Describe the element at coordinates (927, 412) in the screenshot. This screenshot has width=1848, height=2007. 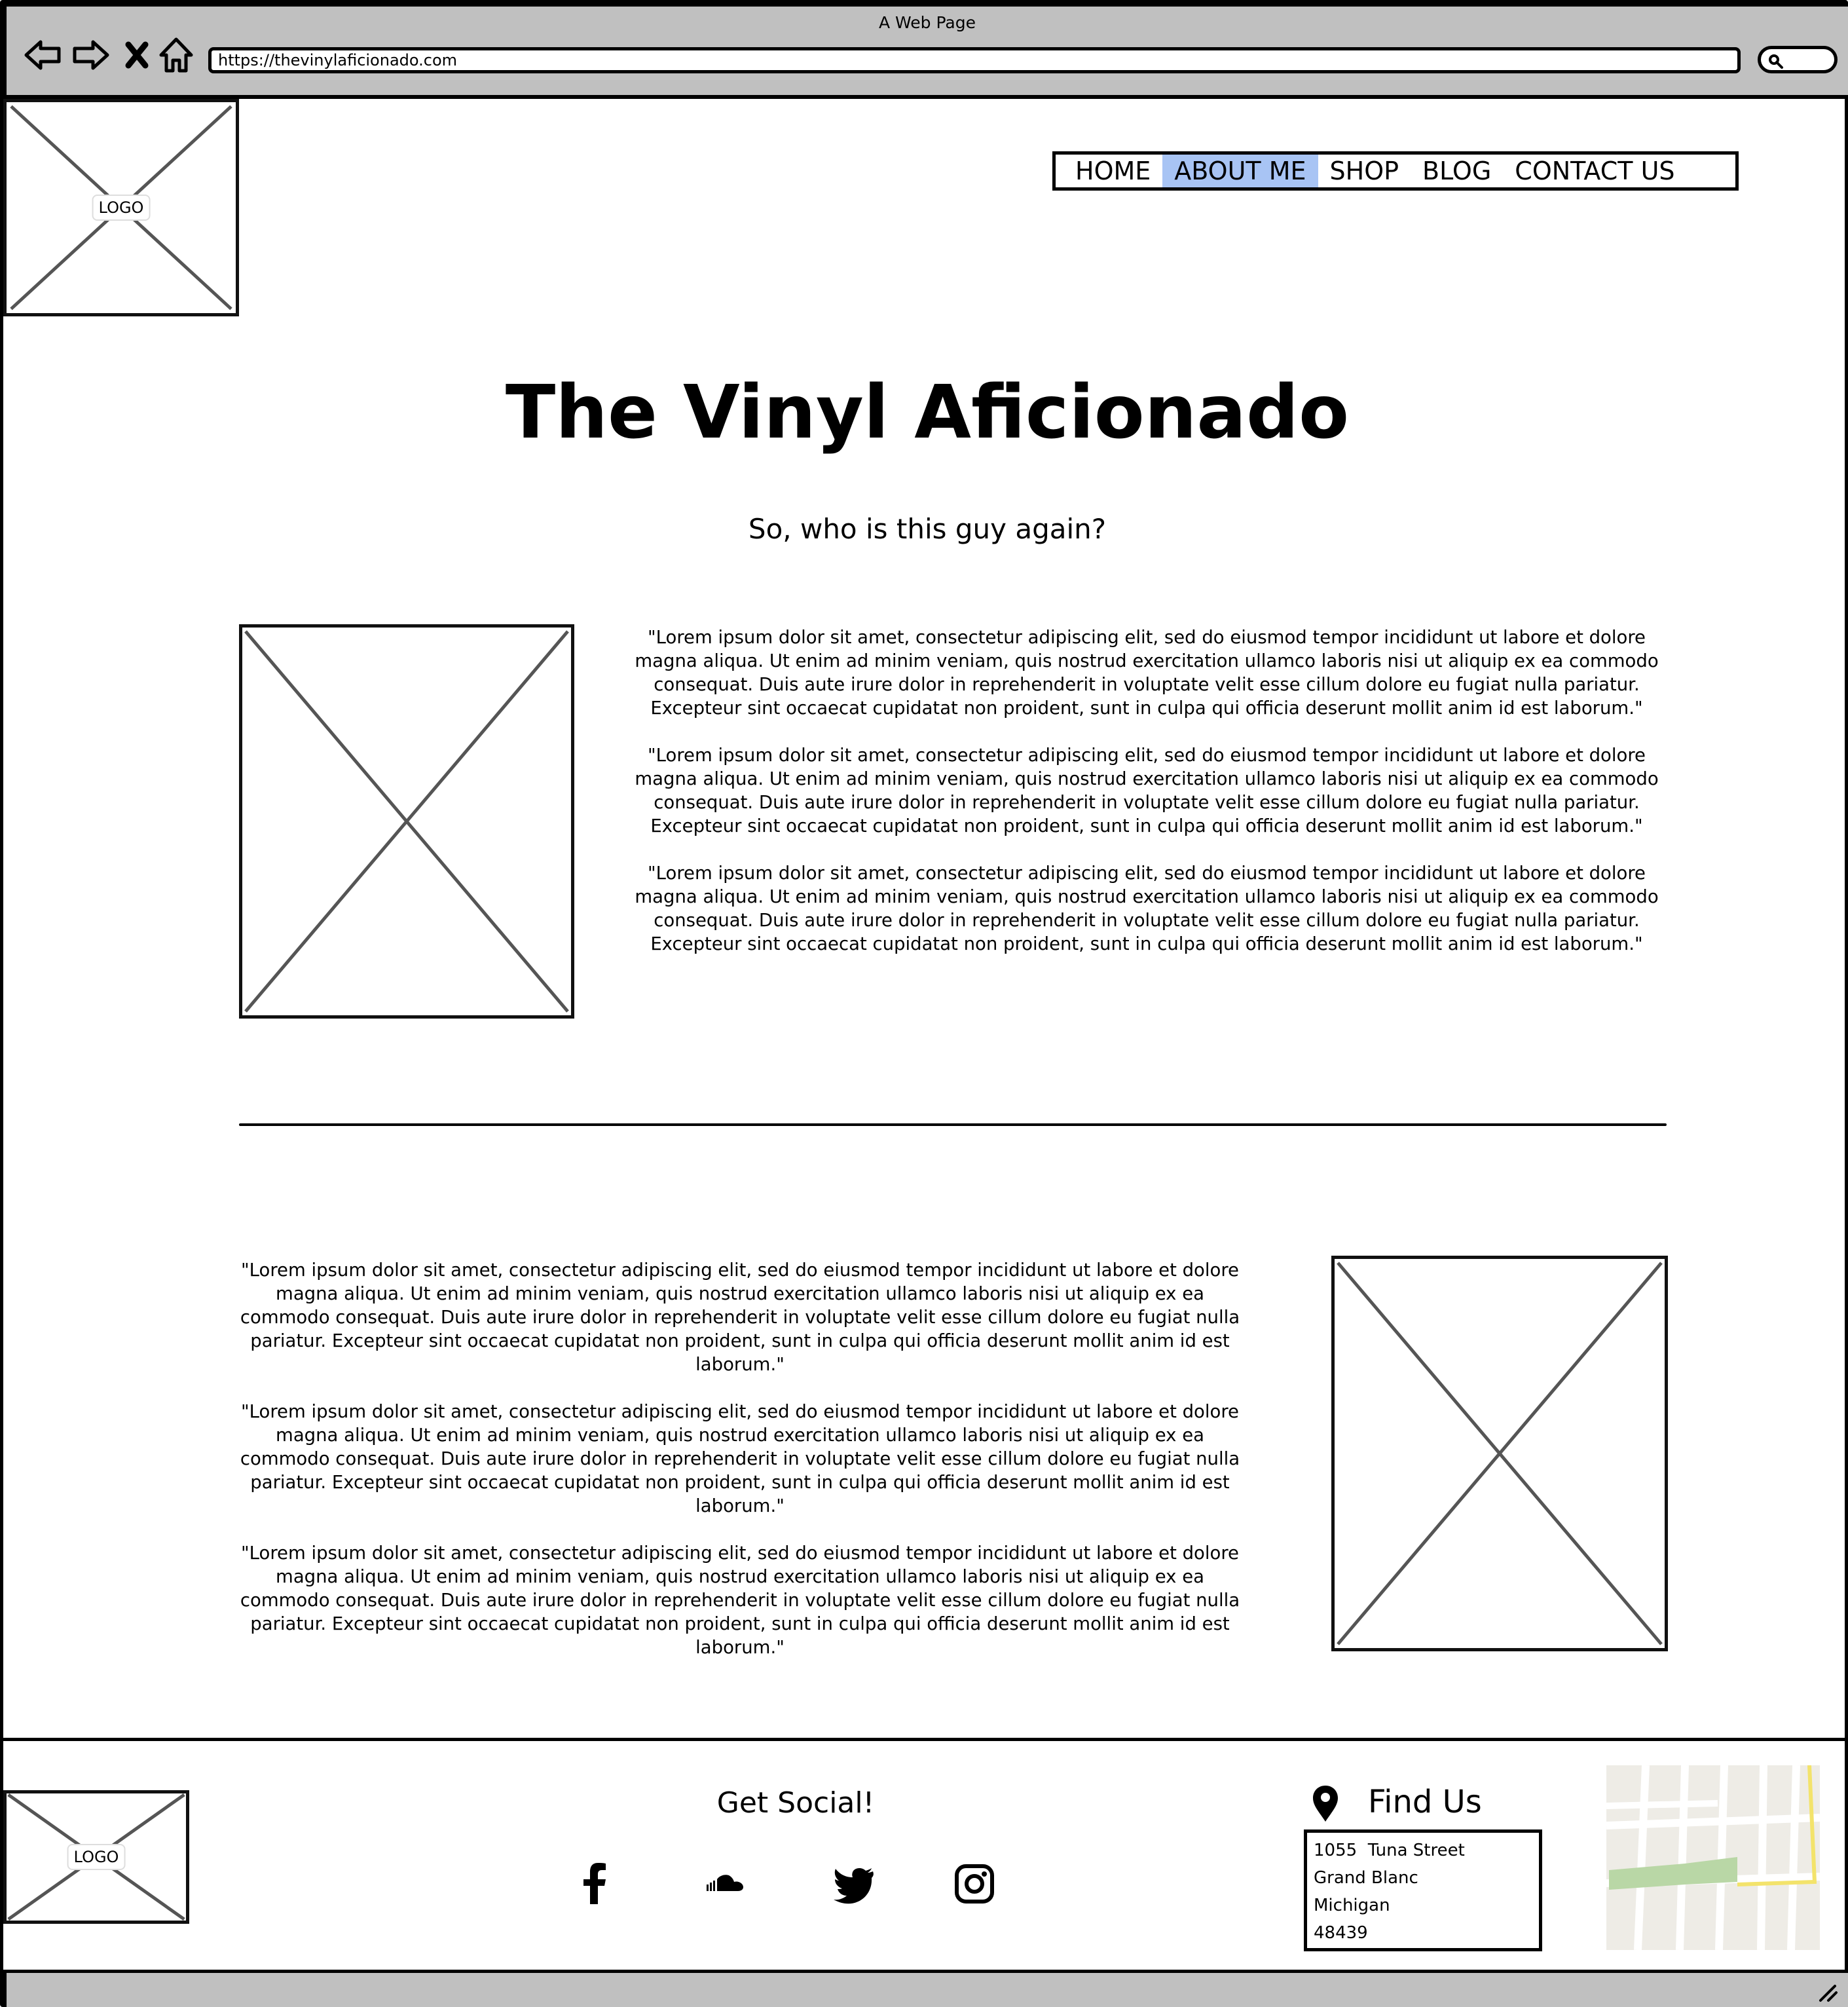
I see `page-title: The Vinyl Aficionado` at that location.